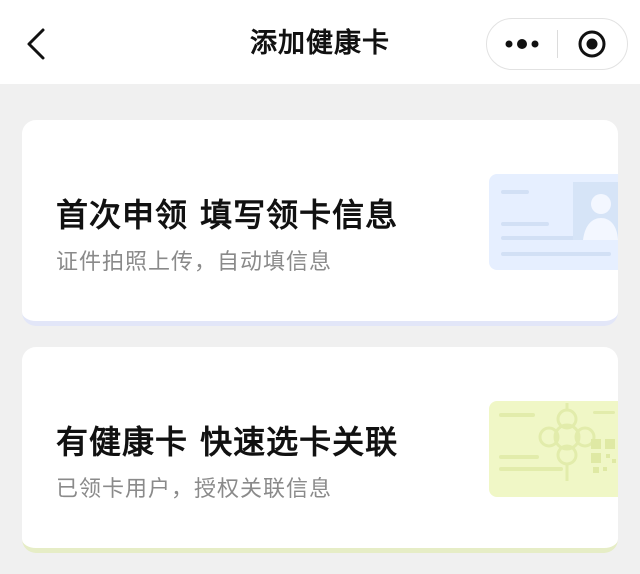  I want to click on navigation-bar: 添加健康卡, so click(320, 42).